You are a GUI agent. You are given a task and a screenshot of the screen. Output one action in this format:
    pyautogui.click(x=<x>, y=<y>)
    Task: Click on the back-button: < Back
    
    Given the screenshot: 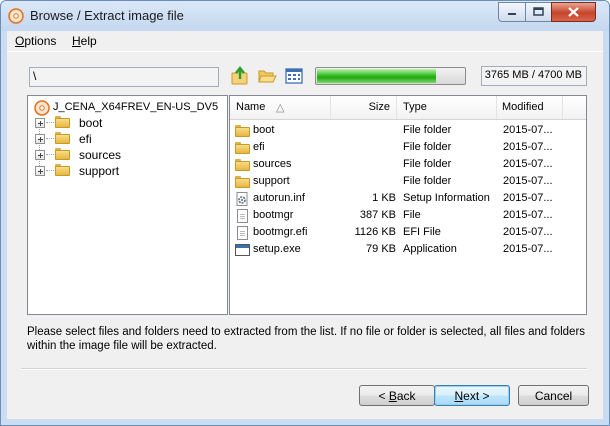 What is the action you would take?
    pyautogui.click(x=397, y=395)
    